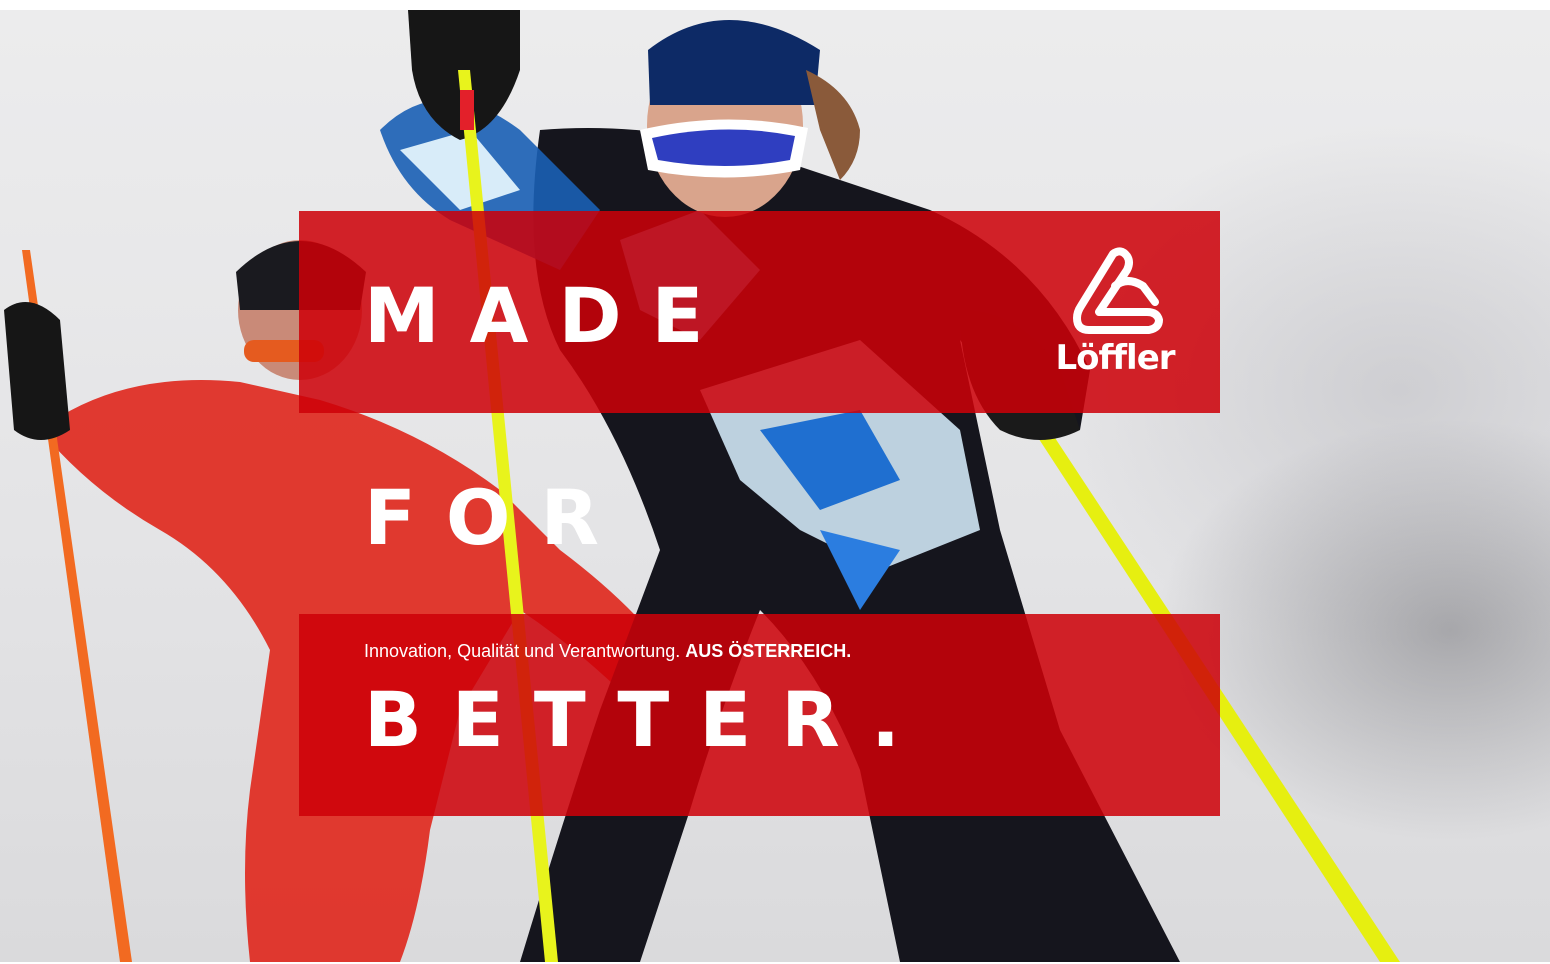 This screenshot has width=1550, height=964. What do you see at coordinates (522, 651) in the screenshot?
I see `tagline-lead: Innovation, Qualität und Verantwortung.` at bounding box center [522, 651].